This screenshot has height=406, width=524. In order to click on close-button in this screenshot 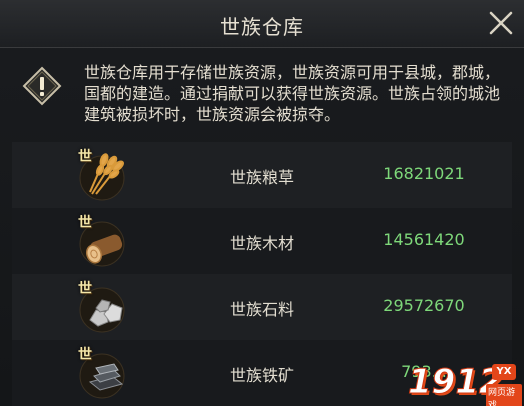, I will do `click(501, 23)`.